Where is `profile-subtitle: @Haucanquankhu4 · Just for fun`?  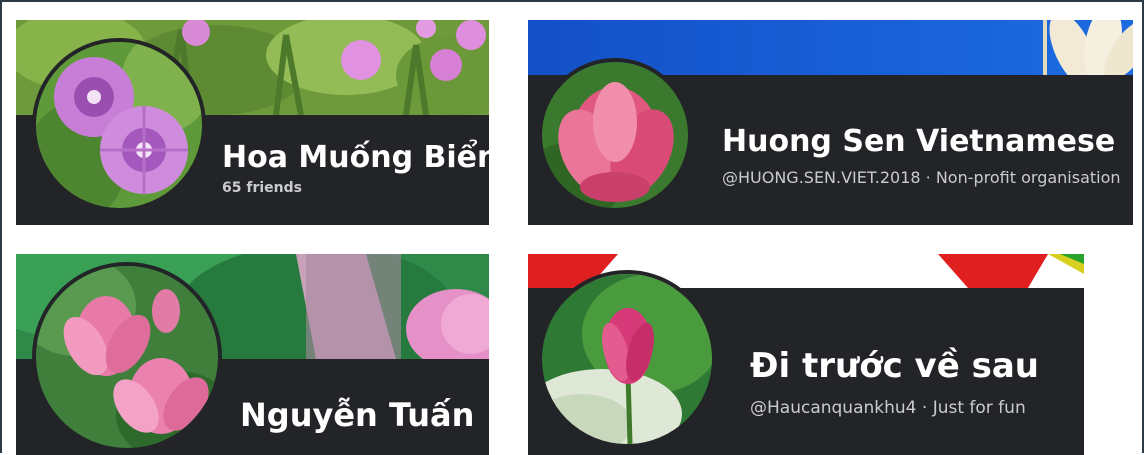 profile-subtitle: @Haucanquankhu4 · Just for fun is located at coordinates (888, 408).